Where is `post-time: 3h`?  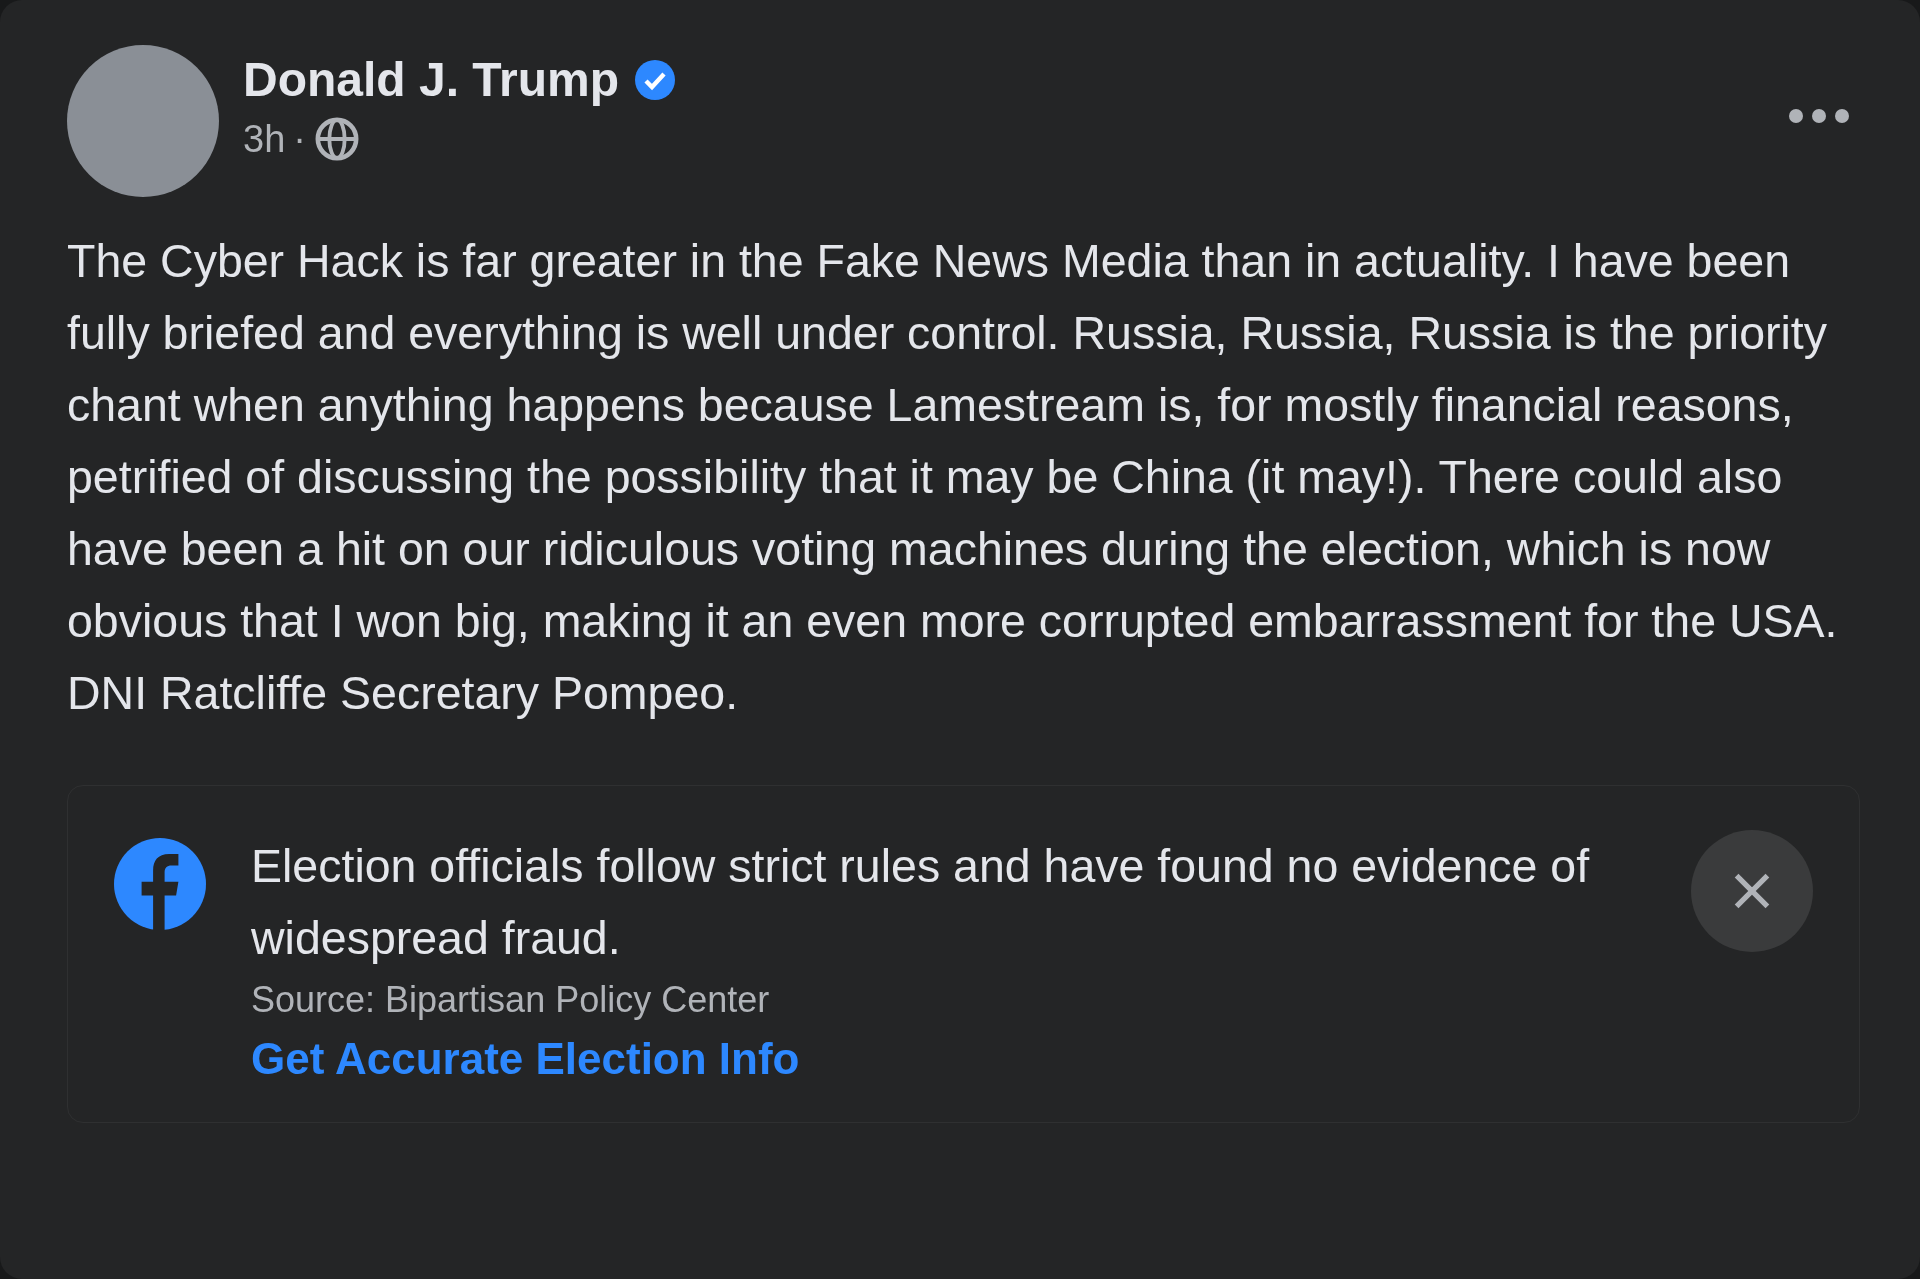 post-time: 3h is located at coordinates (264, 139).